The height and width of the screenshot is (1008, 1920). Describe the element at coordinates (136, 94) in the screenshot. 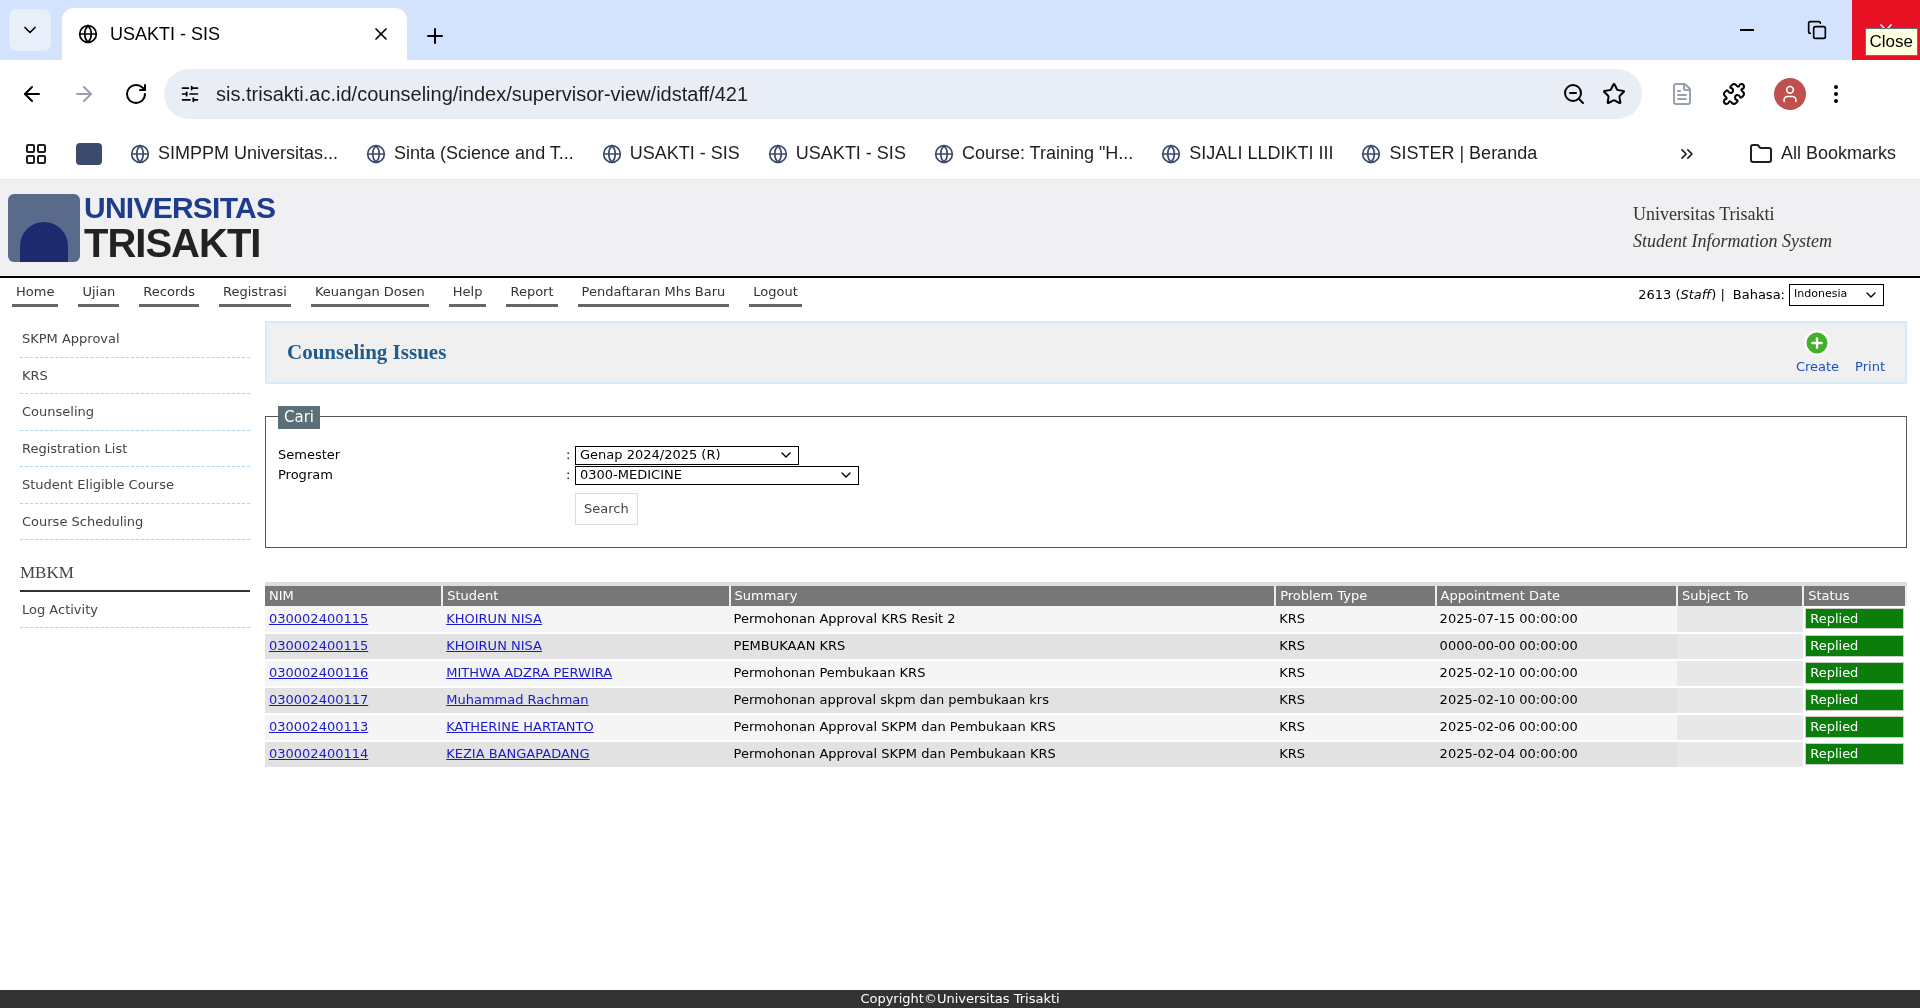

I see `reload-icon` at that location.